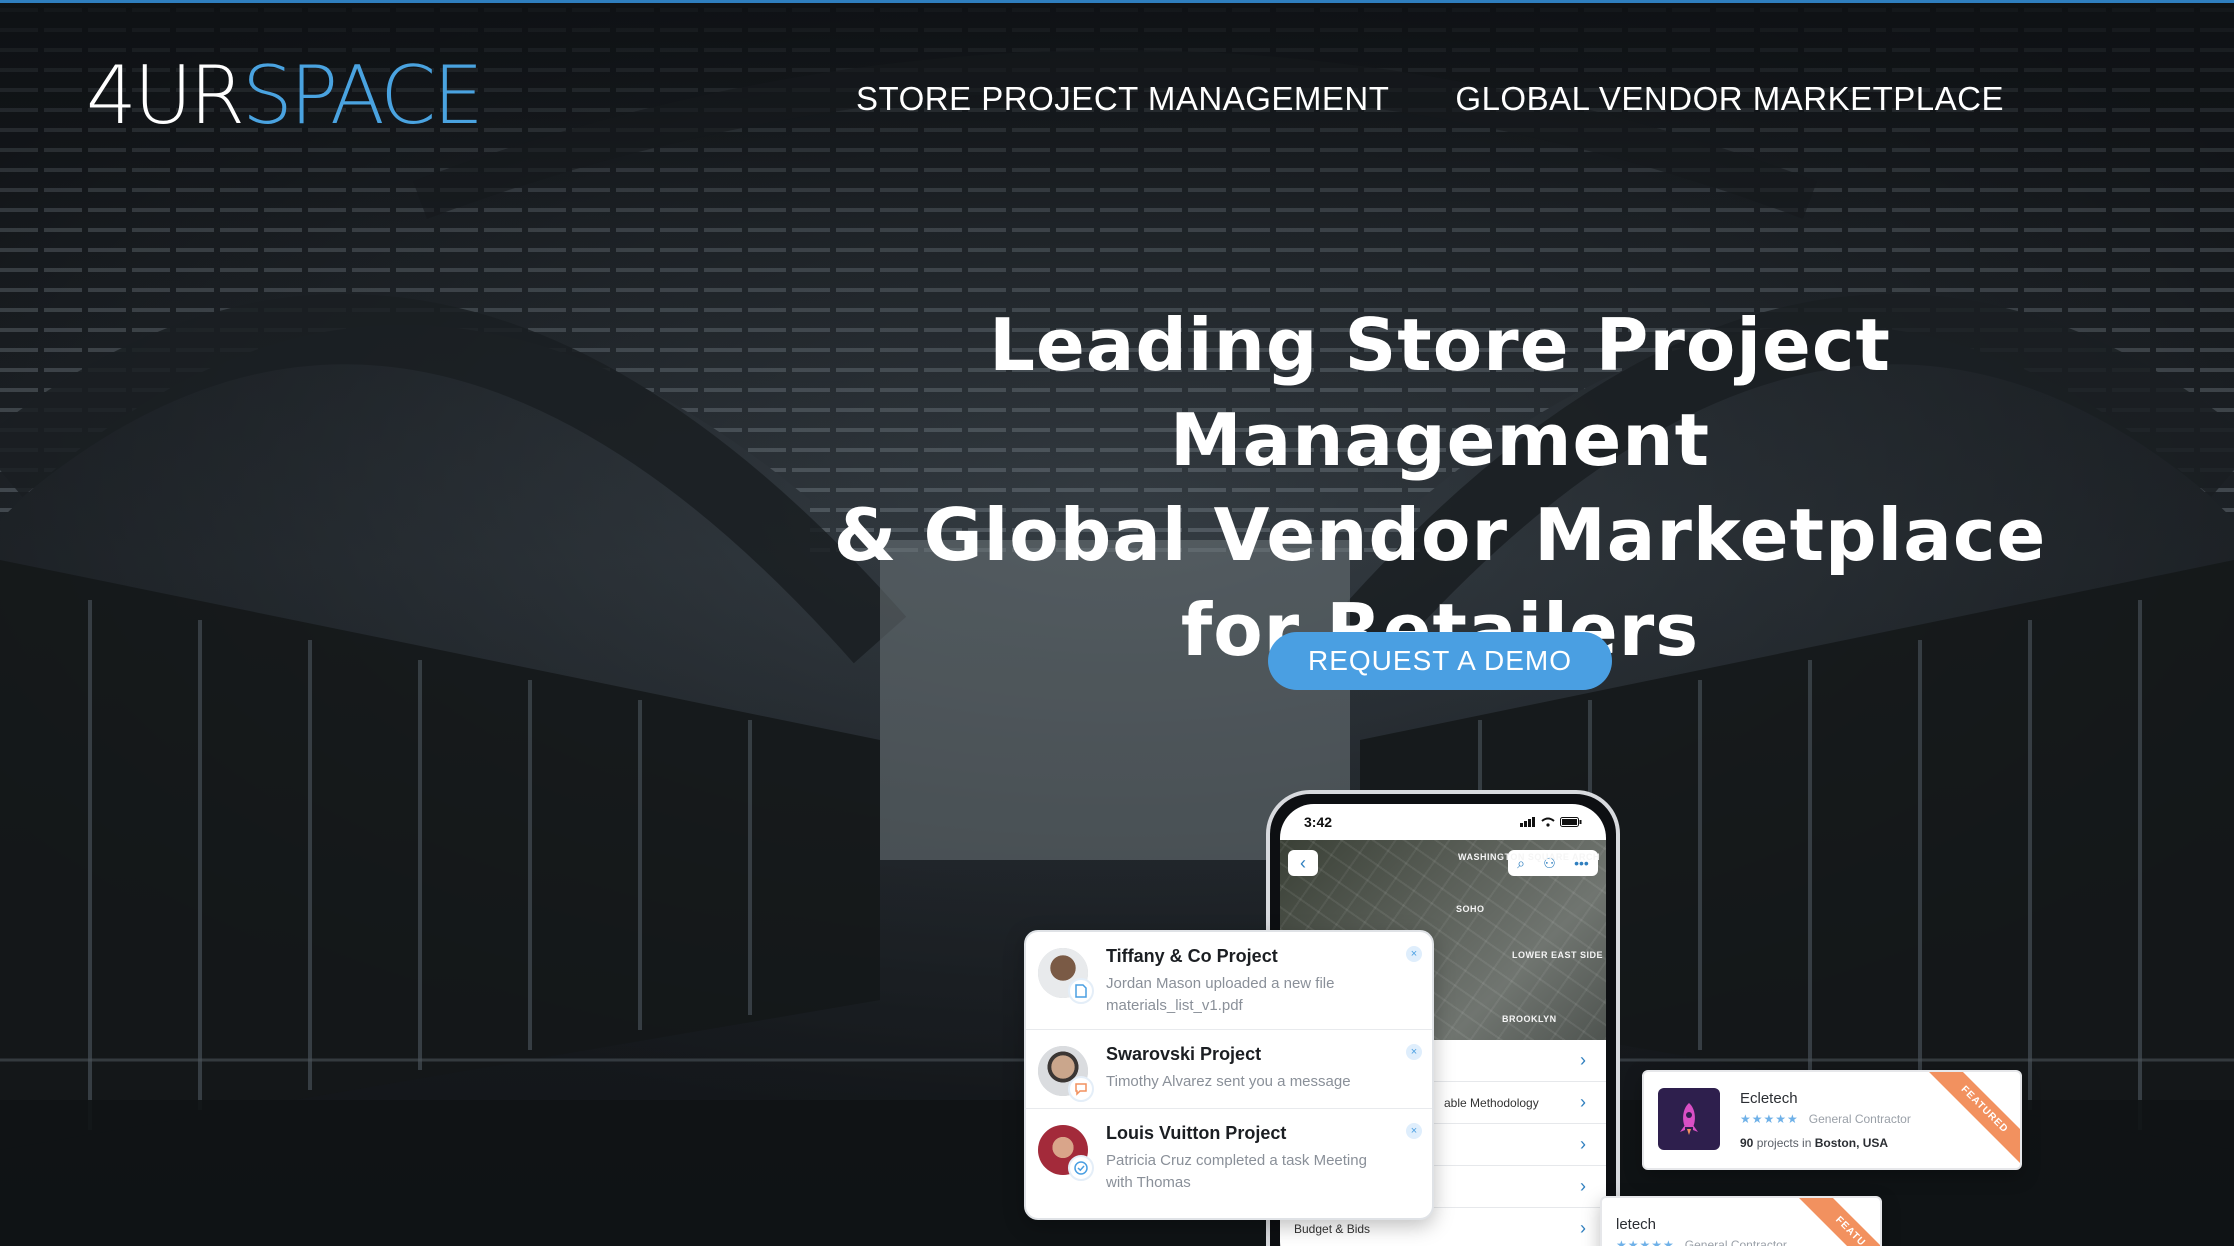 This screenshot has width=2234, height=1246. What do you see at coordinates (1836, 1222) in the screenshot?
I see `featured-ribbon: FEATU` at bounding box center [1836, 1222].